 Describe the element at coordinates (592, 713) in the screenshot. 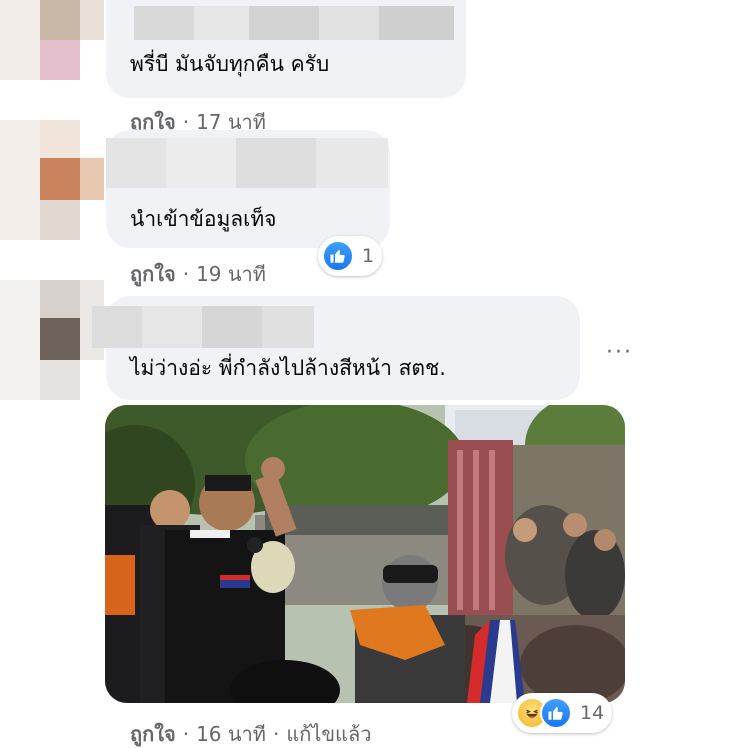

I see `reaction-count: 14` at that location.